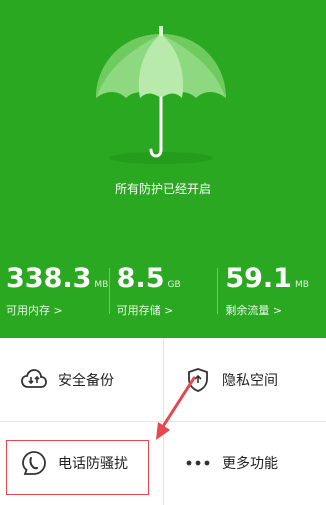 The image size is (326, 505). What do you see at coordinates (49, 278) in the screenshot?
I see `stat-memory-value: 338.3` at bounding box center [49, 278].